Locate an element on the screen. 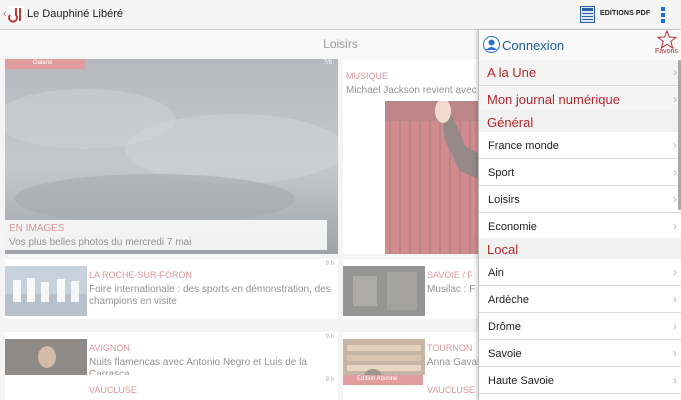  menu-item-label: Haute Savoie is located at coordinates (521, 381).